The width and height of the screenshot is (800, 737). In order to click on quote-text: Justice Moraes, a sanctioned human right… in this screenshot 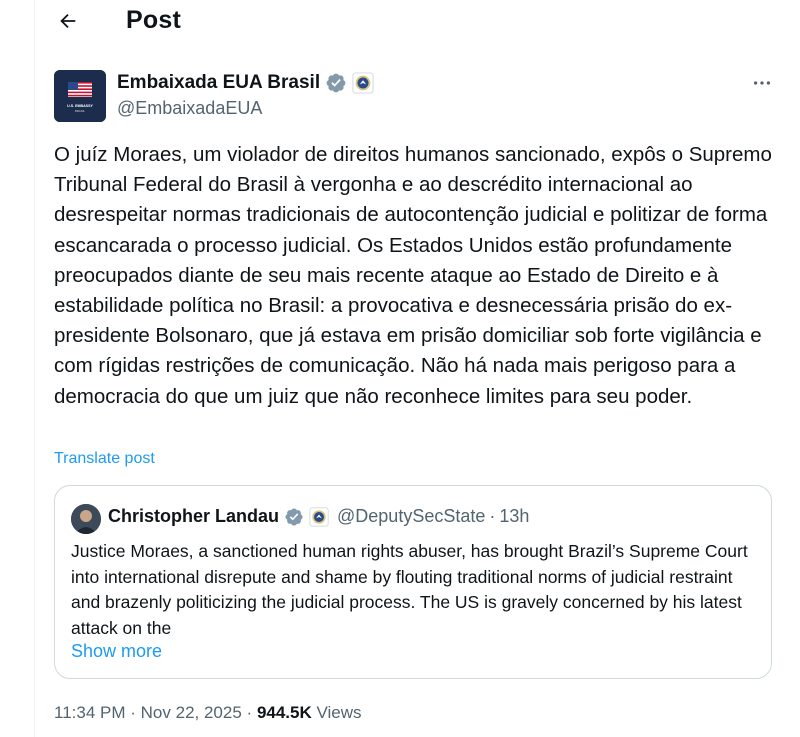, I will do `click(409, 589)`.